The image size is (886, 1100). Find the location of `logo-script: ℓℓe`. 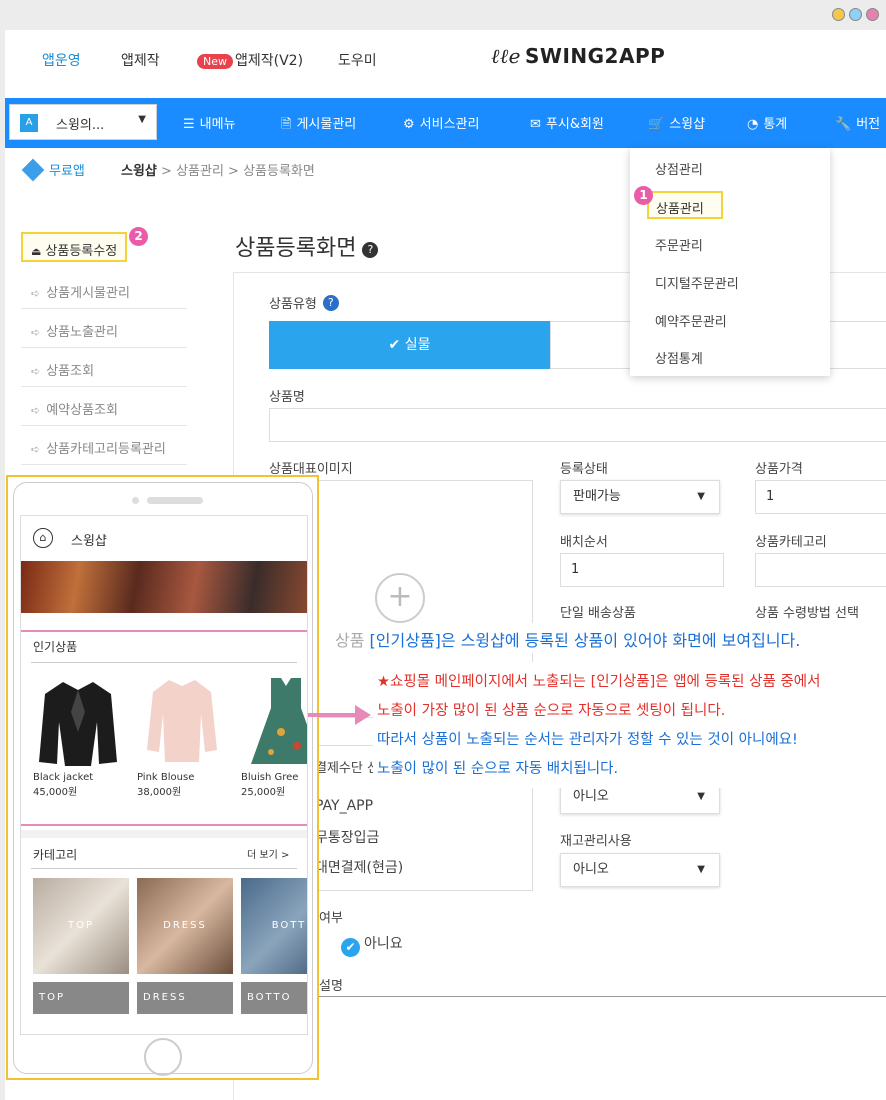

logo-script: ℓℓe is located at coordinates (506, 56).